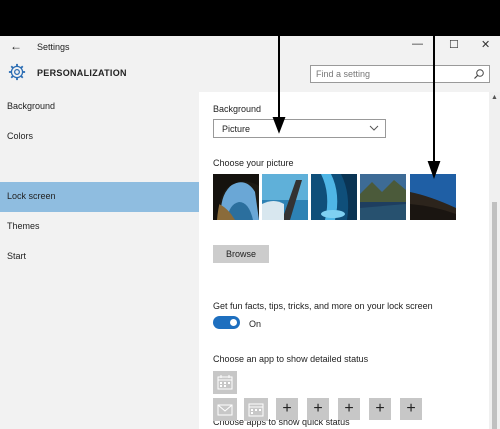 The height and width of the screenshot is (429, 500). What do you see at coordinates (20, 136) in the screenshot?
I see `sidebar-item-label: Colors` at bounding box center [20, 136].